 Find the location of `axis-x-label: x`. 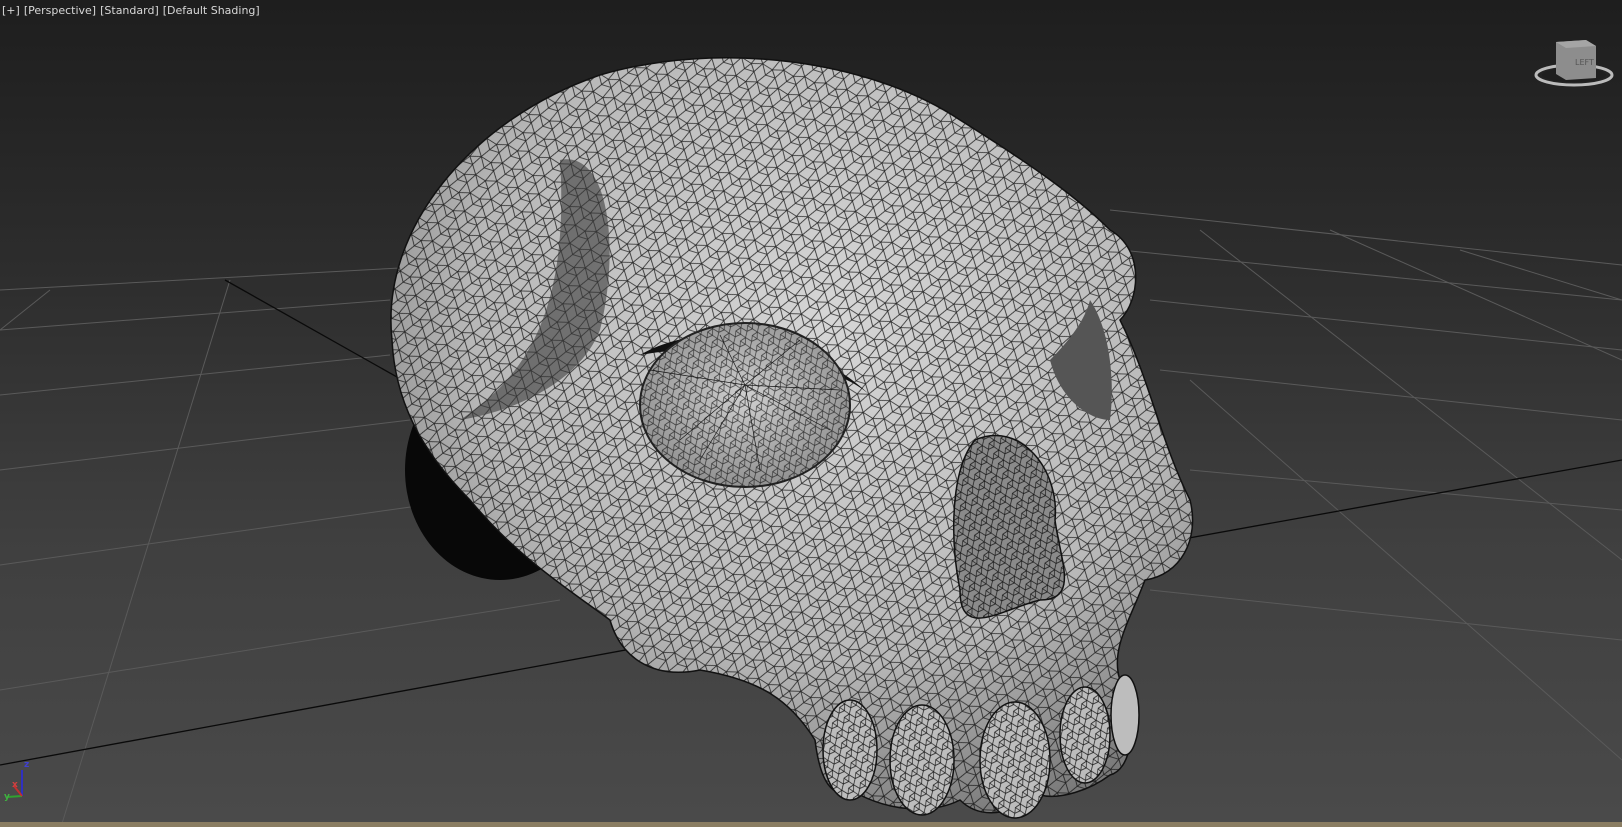

axis-x-label: x is located at coordinates (15, 785).